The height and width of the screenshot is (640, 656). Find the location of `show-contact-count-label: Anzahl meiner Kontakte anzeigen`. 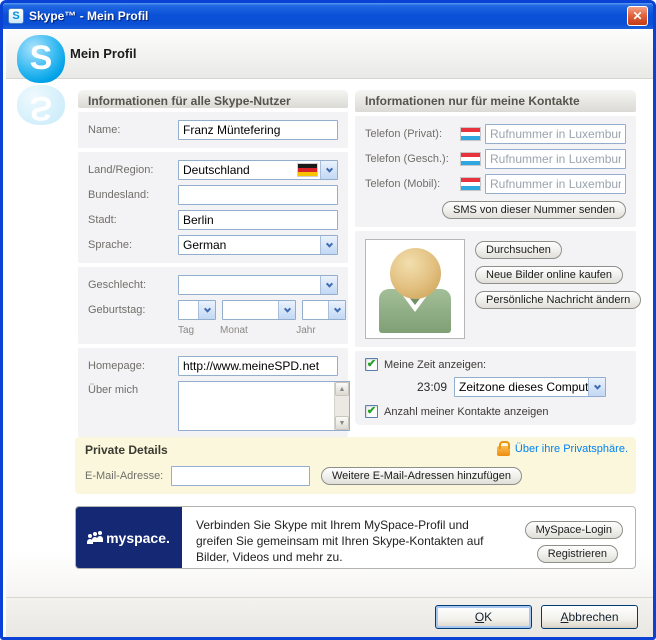

show-contact-count-label: Anzahl meiner Kontakte anzeigen is located at coordinates (466, 411).